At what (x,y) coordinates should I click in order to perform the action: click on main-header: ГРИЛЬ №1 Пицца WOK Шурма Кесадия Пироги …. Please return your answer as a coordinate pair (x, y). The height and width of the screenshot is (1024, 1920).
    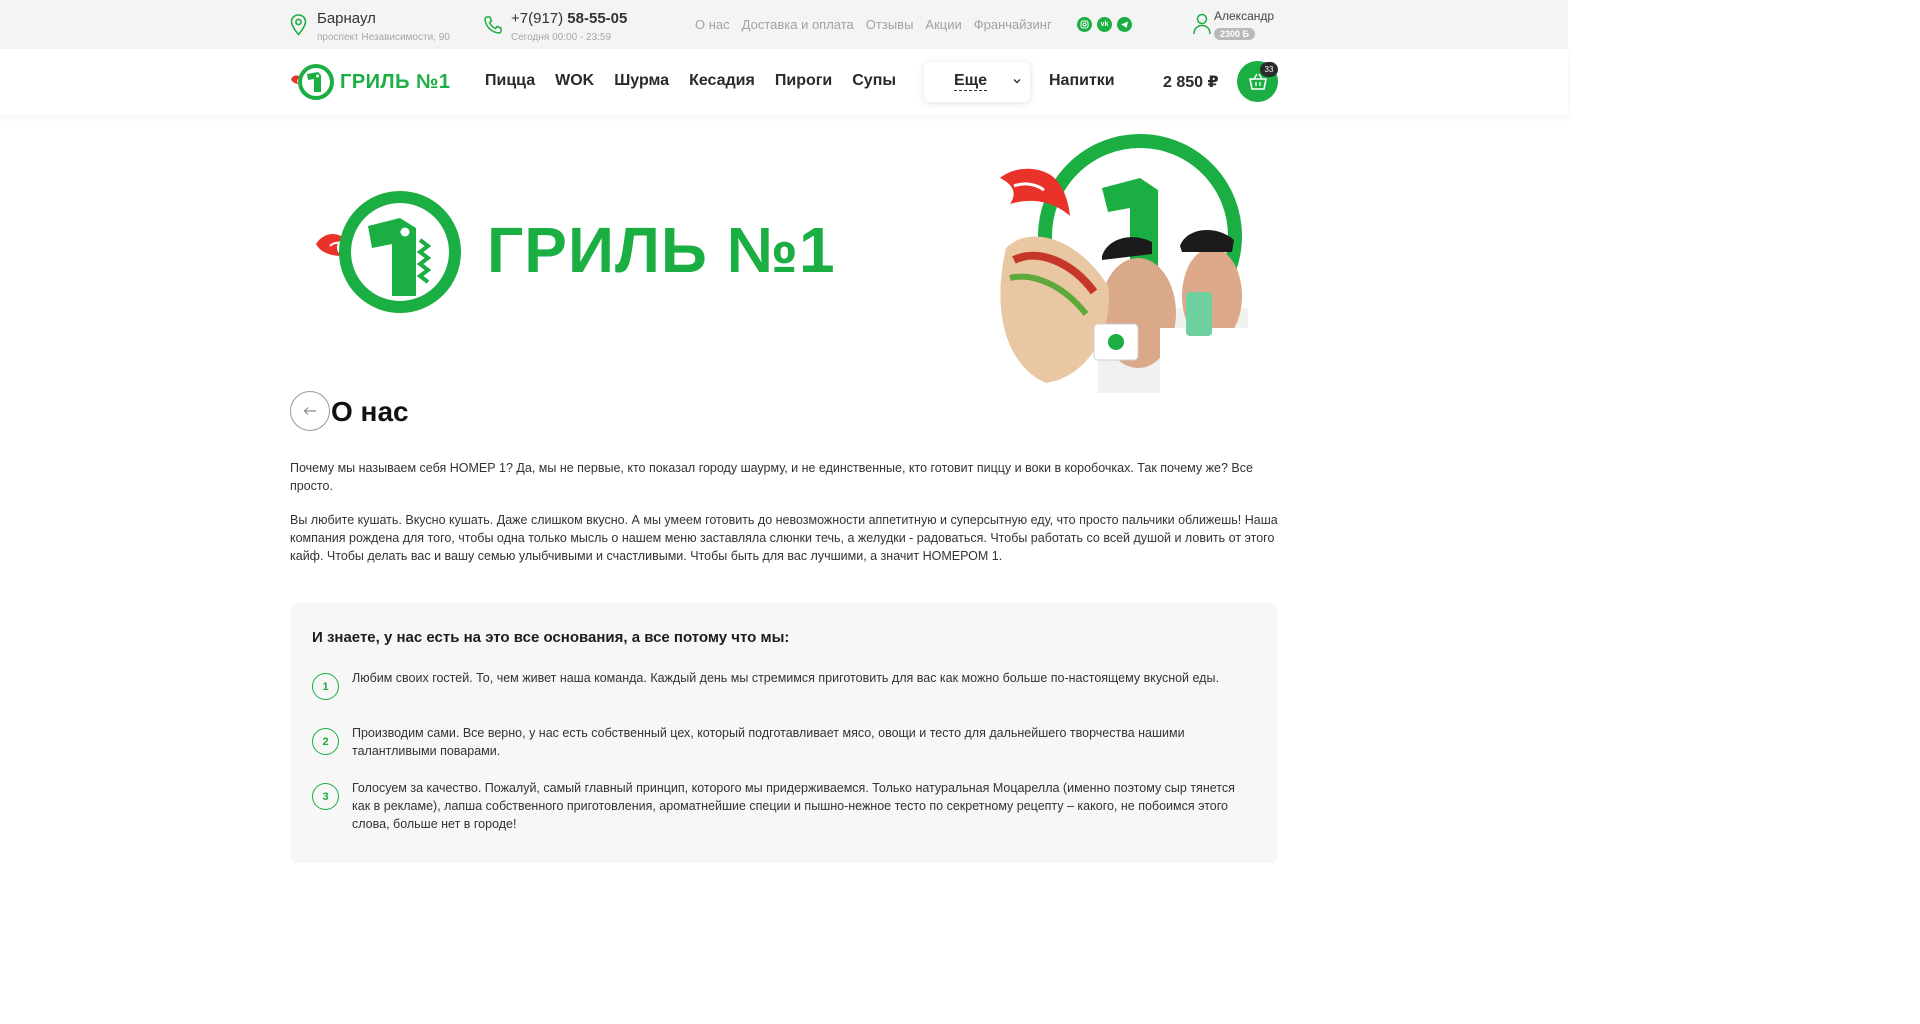
    Looking at the image, I should click on (784, 82).